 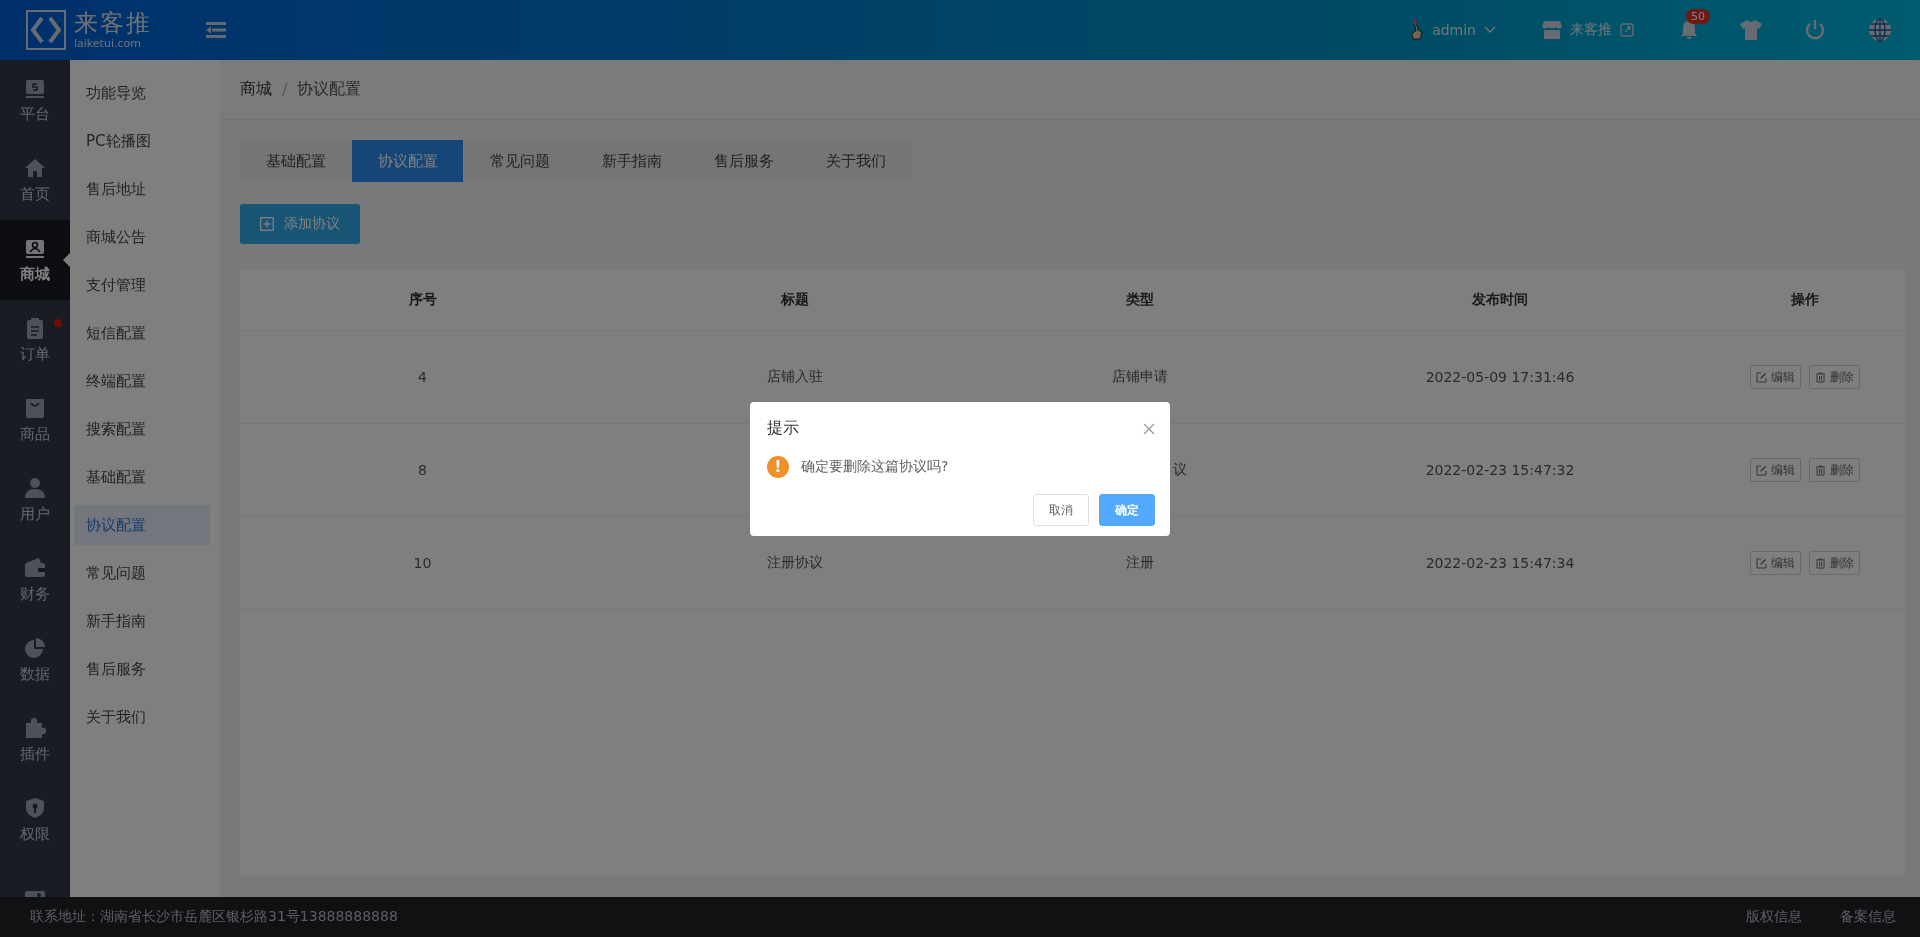 I want to click on table-cell-text: 2022-02-23 15:47:34, so click(x=1500, y=563).